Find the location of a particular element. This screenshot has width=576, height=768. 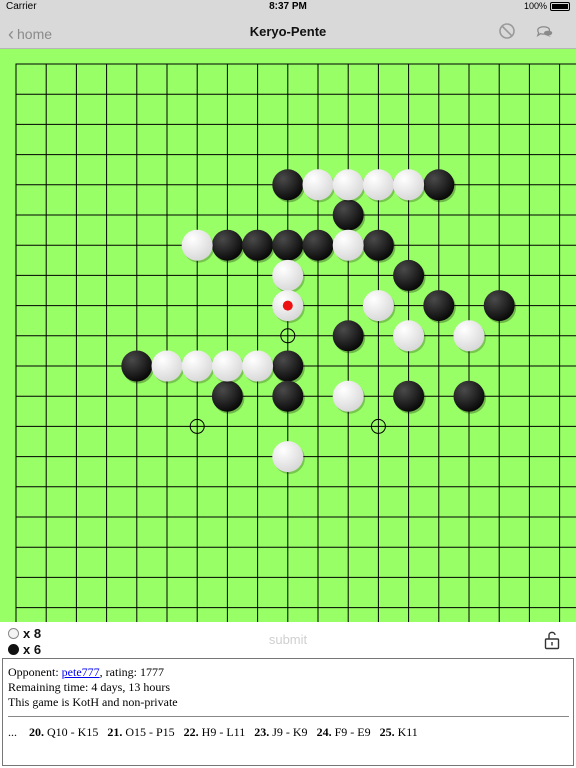

move-number: 24. is located at coordinates (324, 732).